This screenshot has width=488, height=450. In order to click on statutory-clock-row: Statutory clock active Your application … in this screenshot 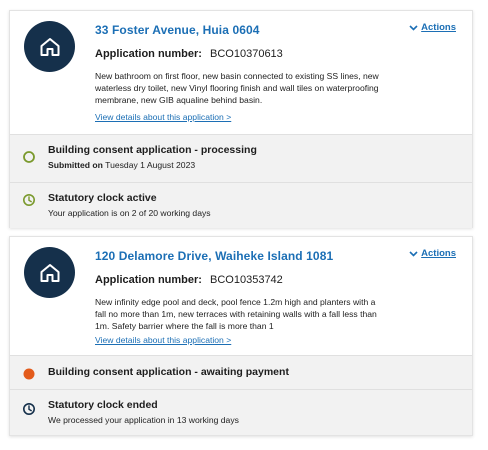, I will do `click(241, 205)`.